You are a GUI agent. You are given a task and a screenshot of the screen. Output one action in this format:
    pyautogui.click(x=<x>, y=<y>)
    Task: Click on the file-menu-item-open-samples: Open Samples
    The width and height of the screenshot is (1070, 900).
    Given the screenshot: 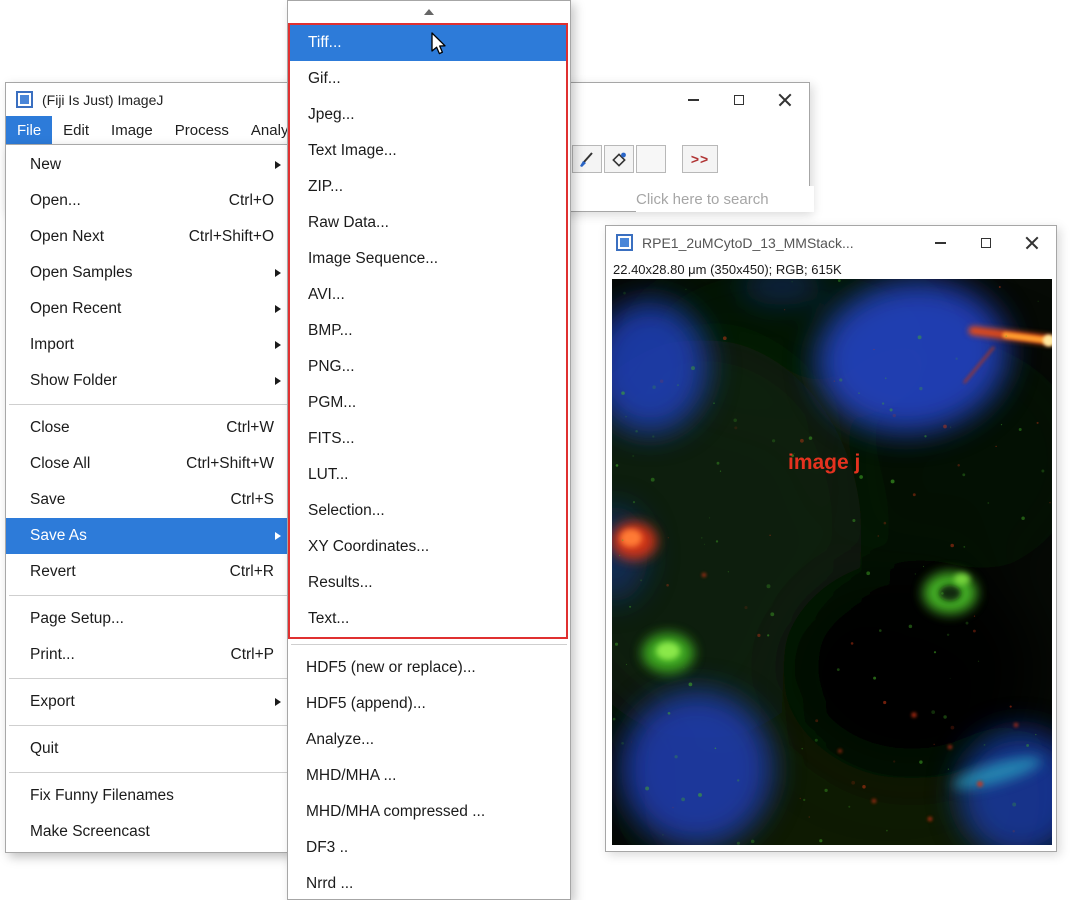 What is the action you would take?
    pyautogui.click(x=148, y=273)
    